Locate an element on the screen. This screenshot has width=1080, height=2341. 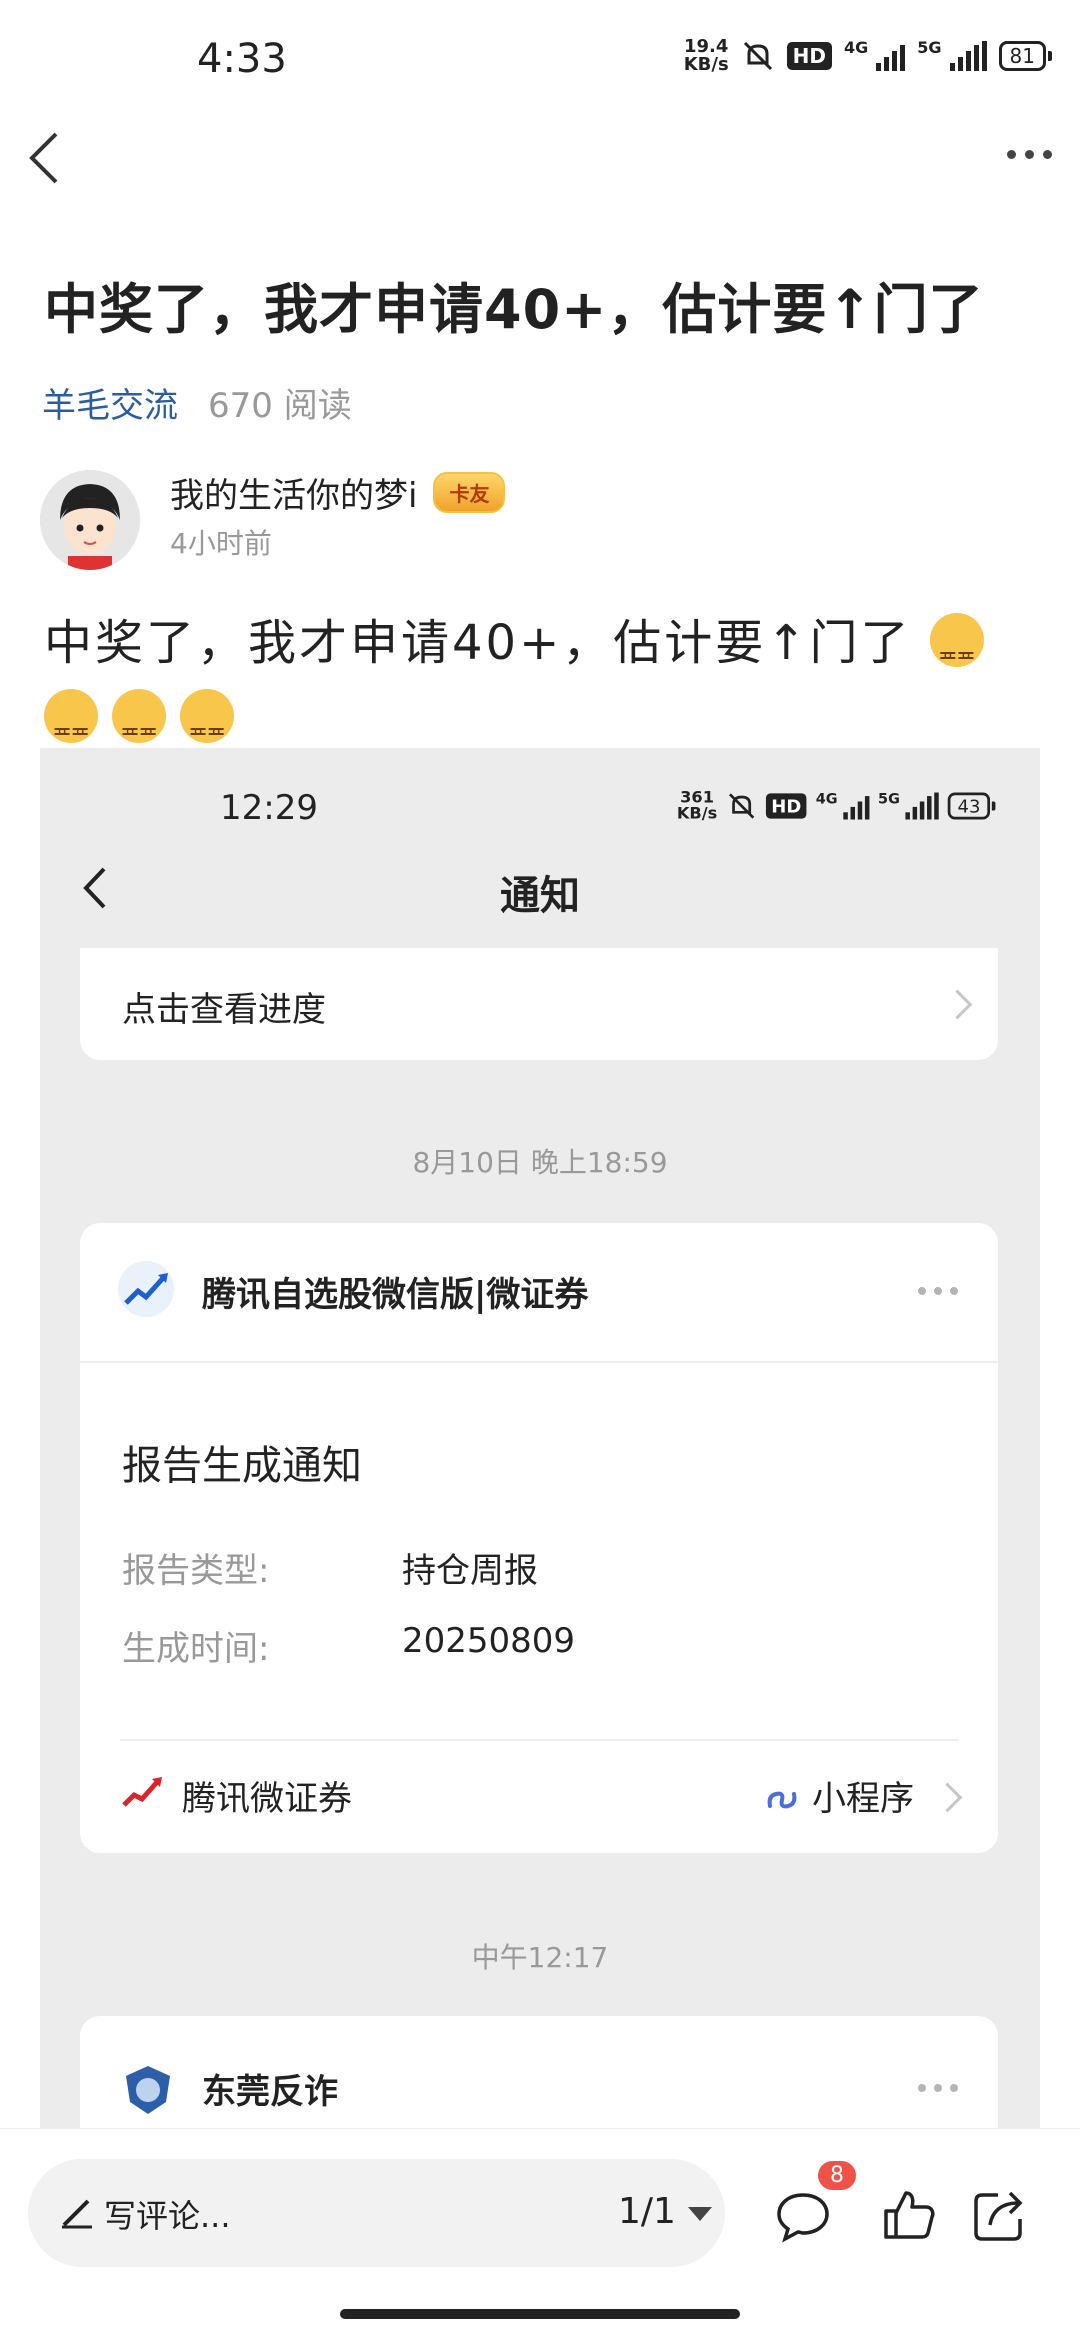
bottom-action-bar: 写评论... 1/1 8 is located at coordinates (540, 2234).